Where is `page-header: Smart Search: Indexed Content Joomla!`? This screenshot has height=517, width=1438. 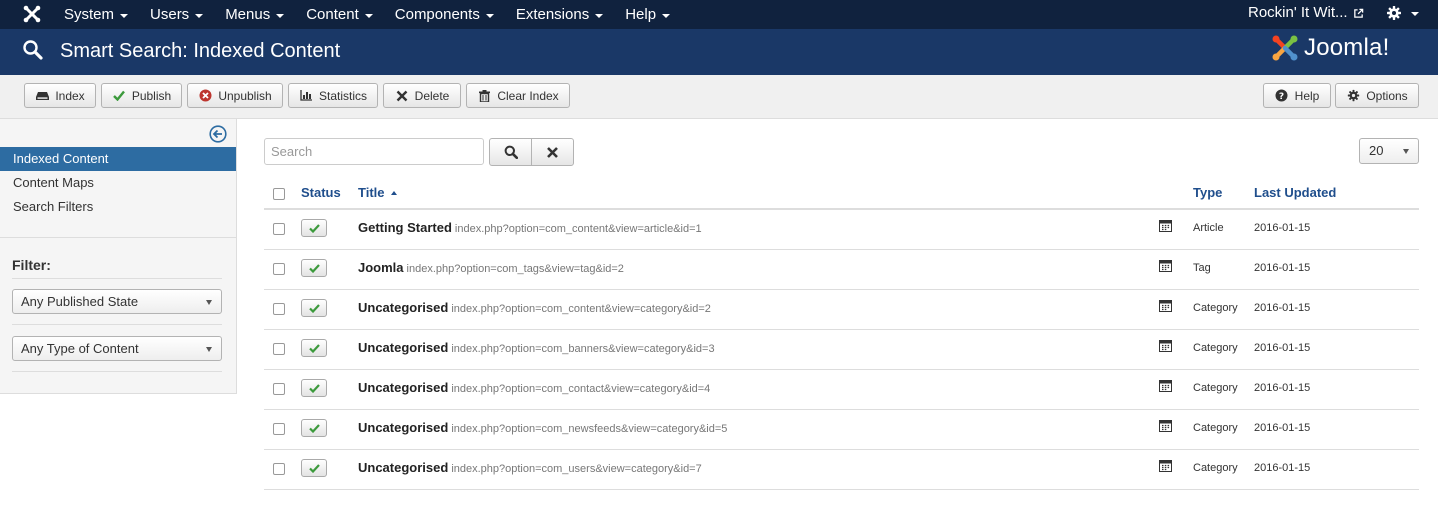 page-header: Smart Search: Indexed Content Joomla! is located at coordinates (719, 52).